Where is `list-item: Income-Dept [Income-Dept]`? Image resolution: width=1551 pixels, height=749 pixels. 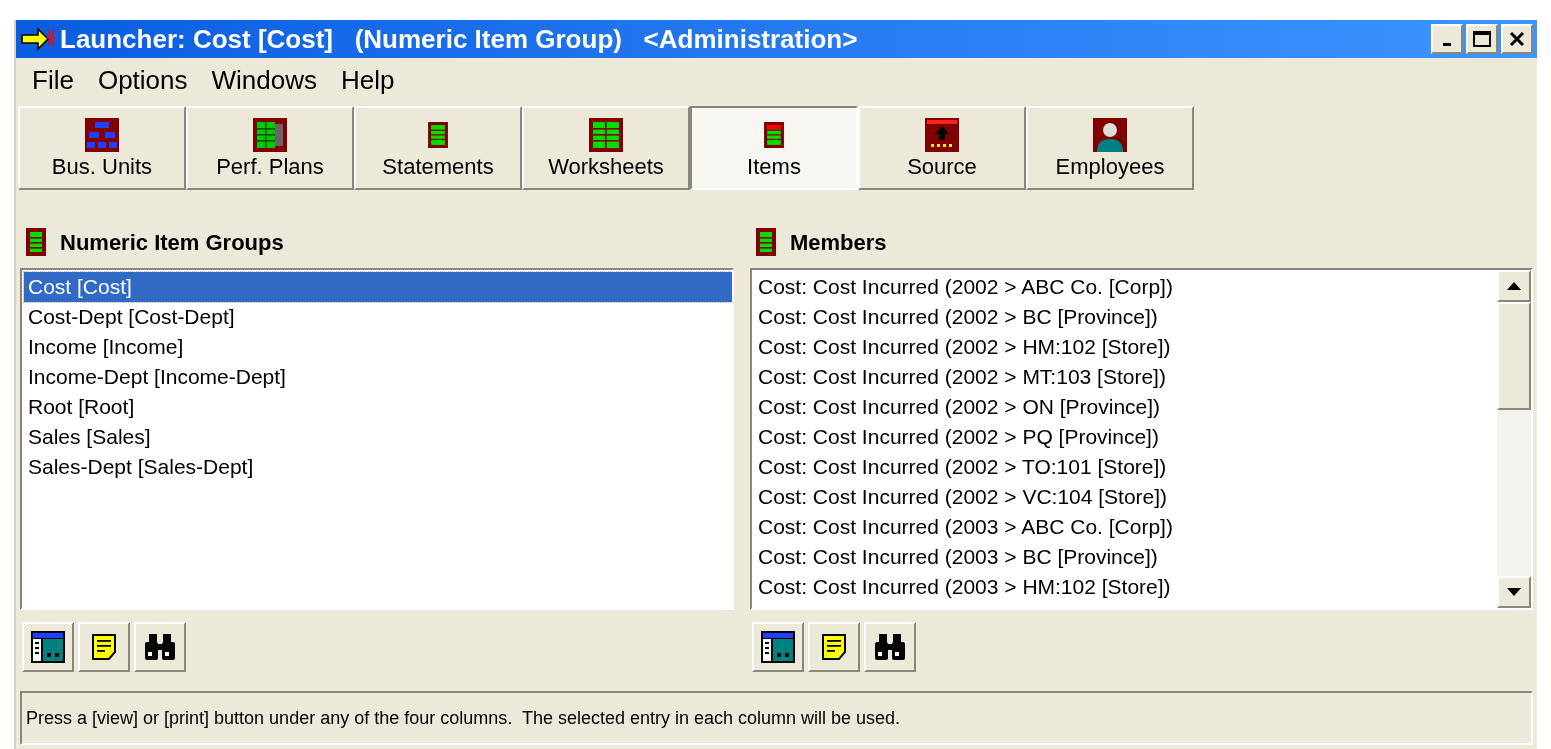
list-item: Income-Dept [Income-Dept] is located at coordinates (378, 377).